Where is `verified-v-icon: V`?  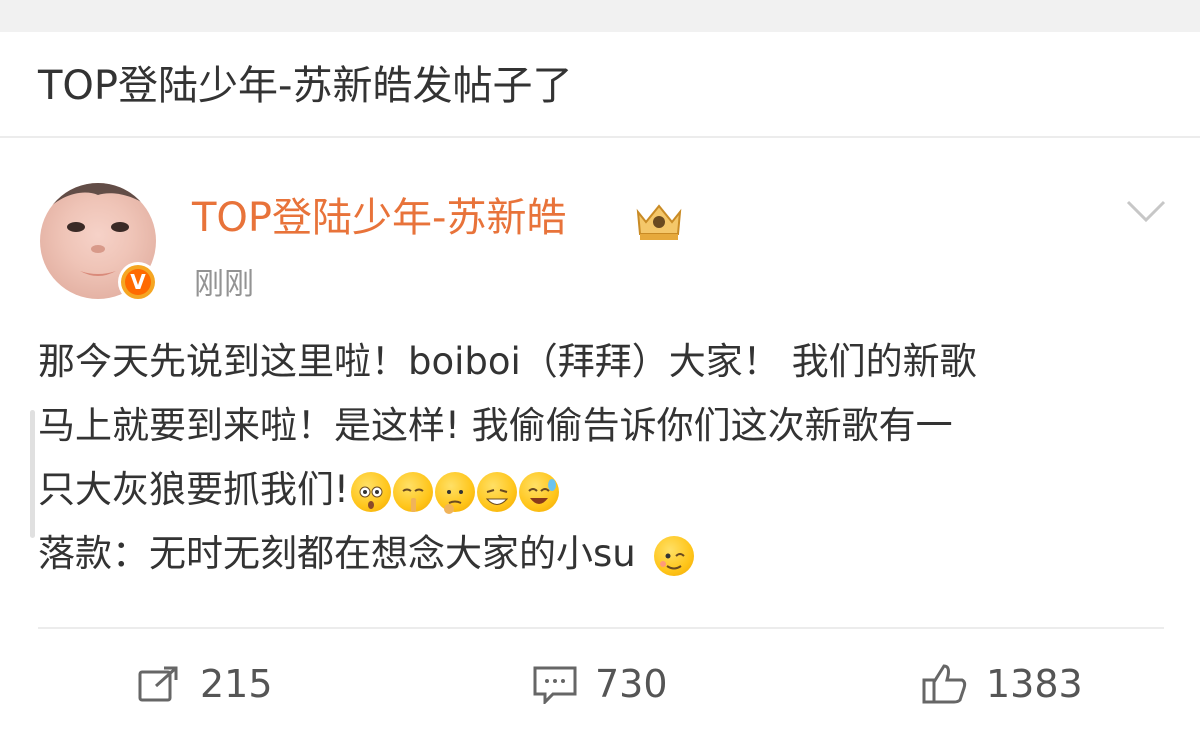 verified-v-icon: V is located at coordinates (138, 282).